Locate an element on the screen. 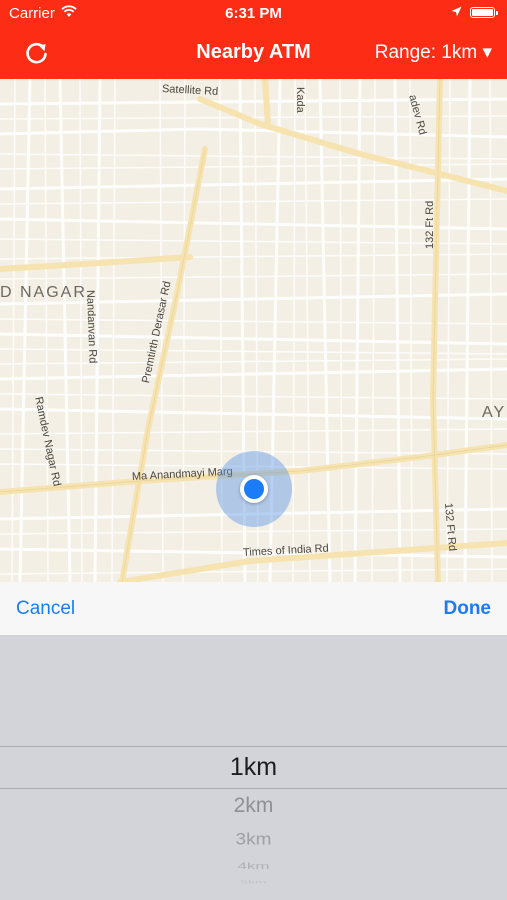  area-label: D NAGAR is located at coordinates (43, 292).